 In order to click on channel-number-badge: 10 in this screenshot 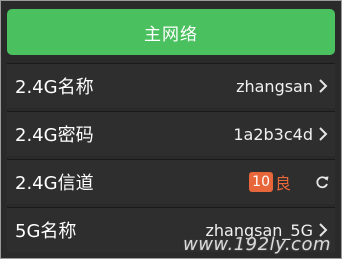, I will do `click(261, 182)`.